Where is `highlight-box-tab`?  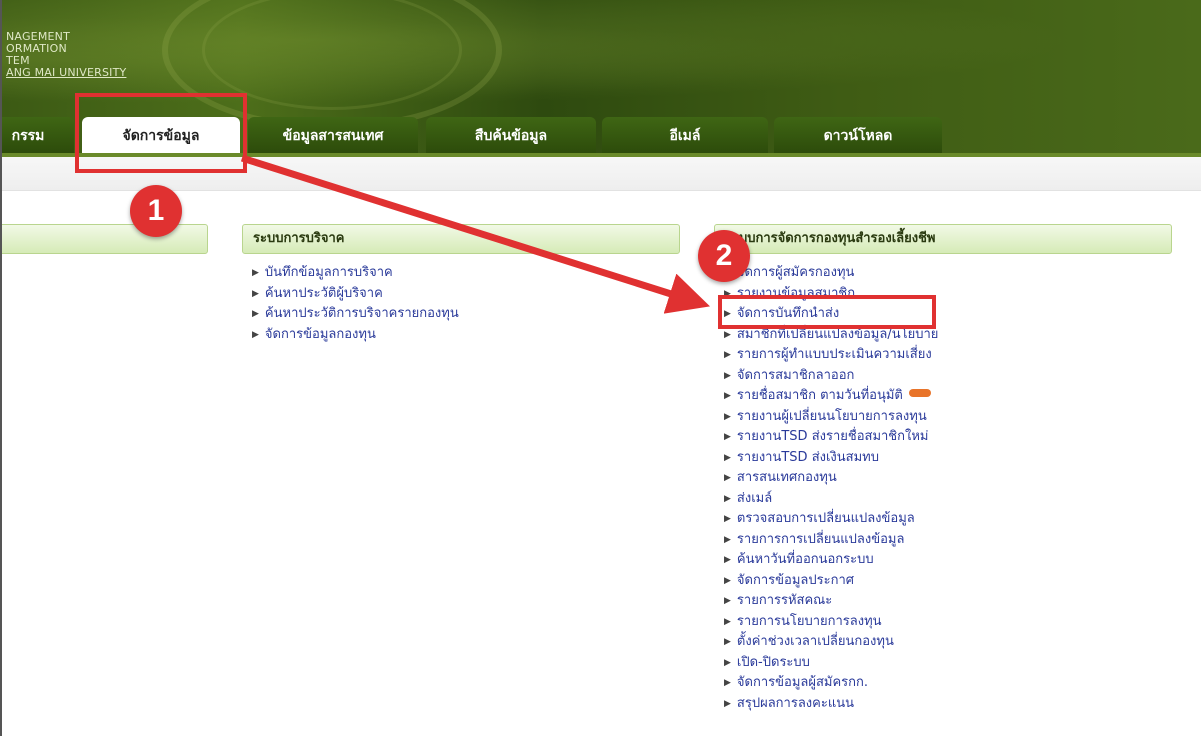
highlight-box-tab is located at coordinates (161, 133).